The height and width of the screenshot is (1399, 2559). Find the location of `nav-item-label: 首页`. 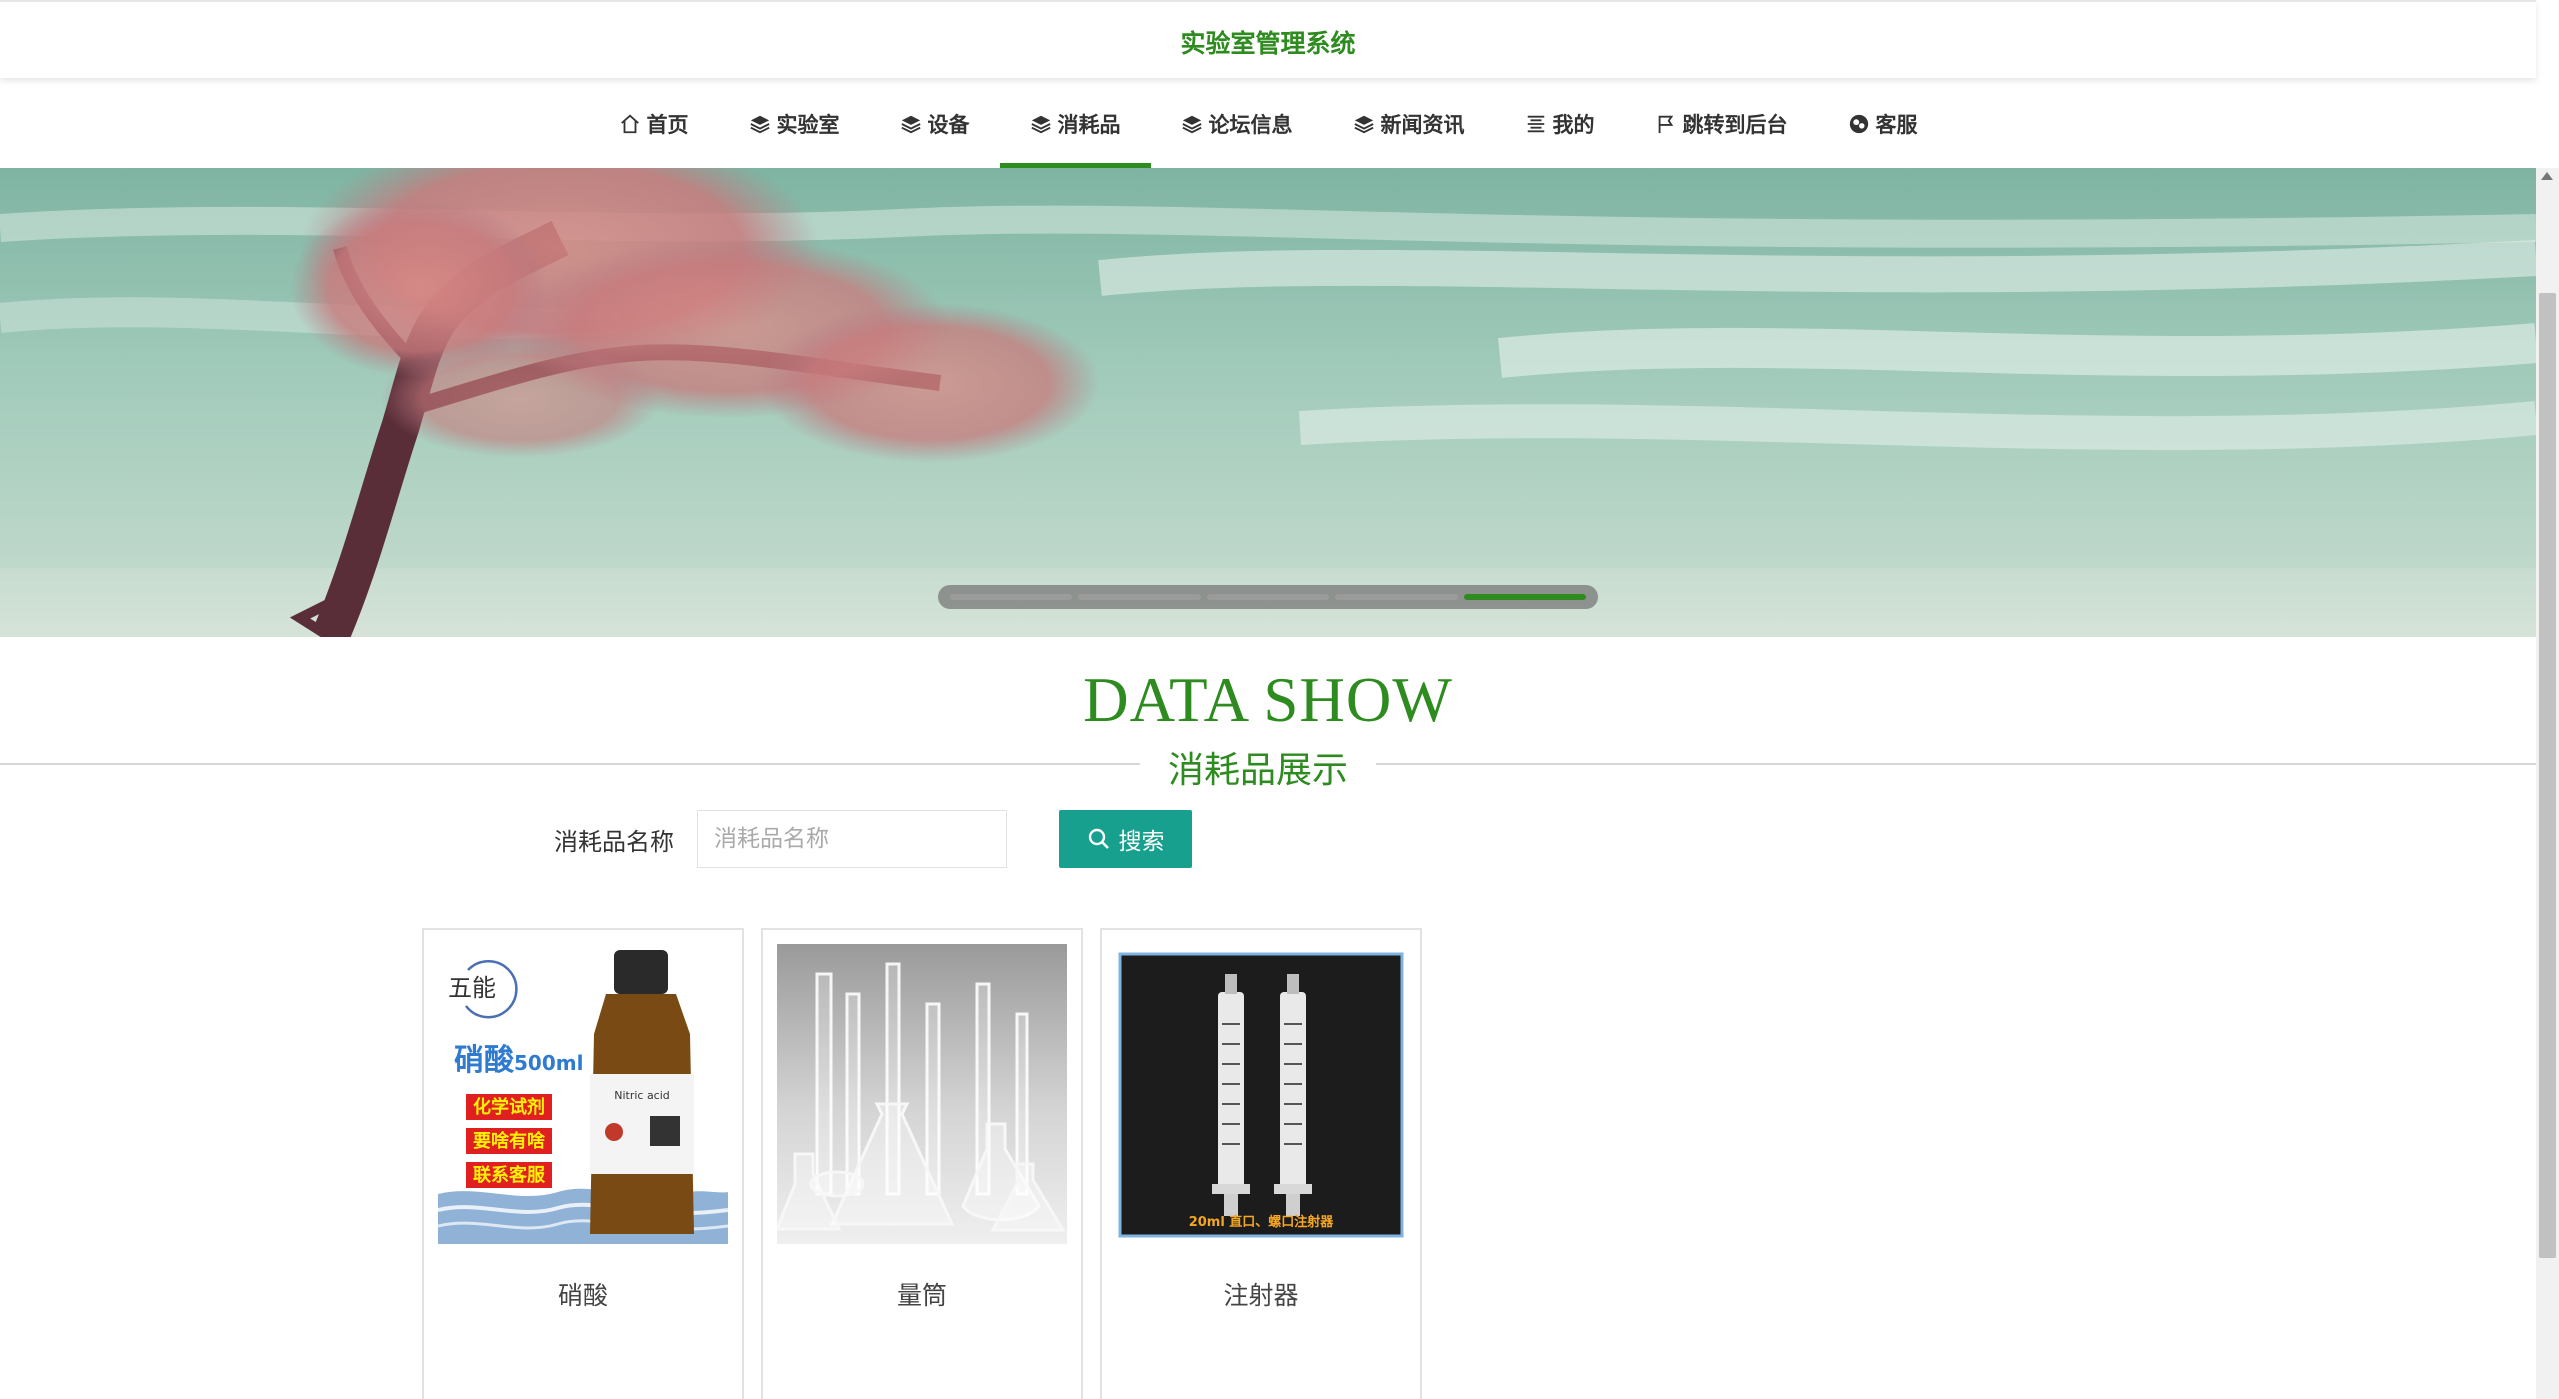

nav-item-label: 首页 is located at coordinates (667, 125).